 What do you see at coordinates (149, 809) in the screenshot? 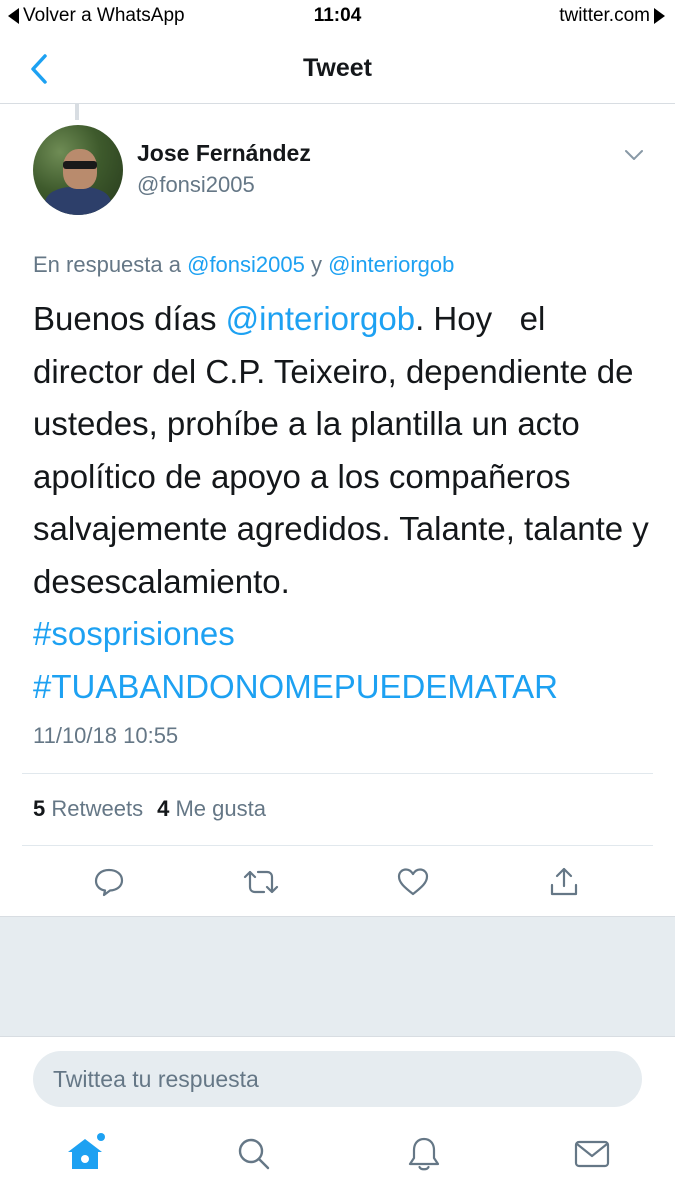
I see `tweet-stats: 5 Retweets 4 Me gusta` at bounding box center [149, 809].